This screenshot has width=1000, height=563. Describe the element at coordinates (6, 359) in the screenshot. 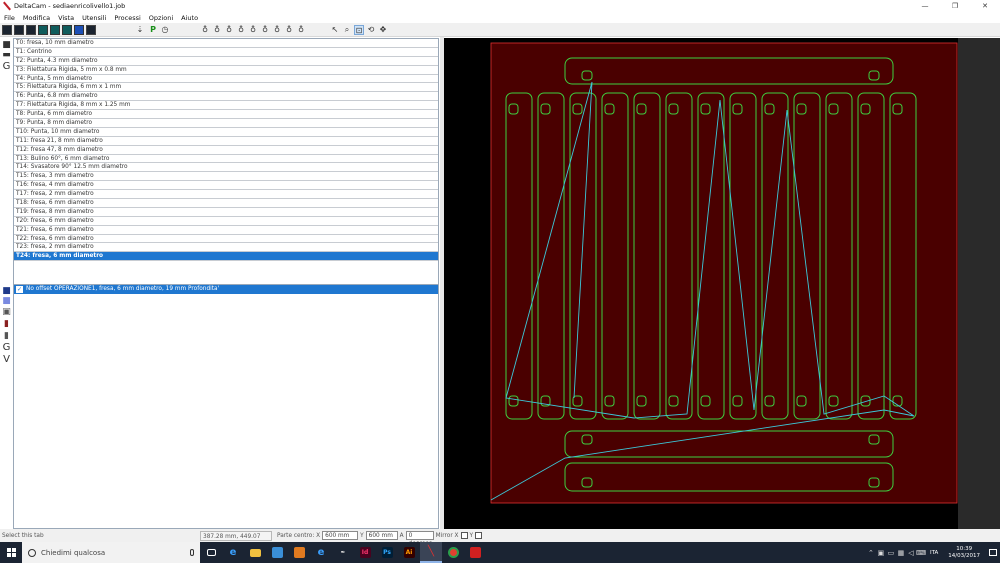

I see `vcarve-button: V` at that location.